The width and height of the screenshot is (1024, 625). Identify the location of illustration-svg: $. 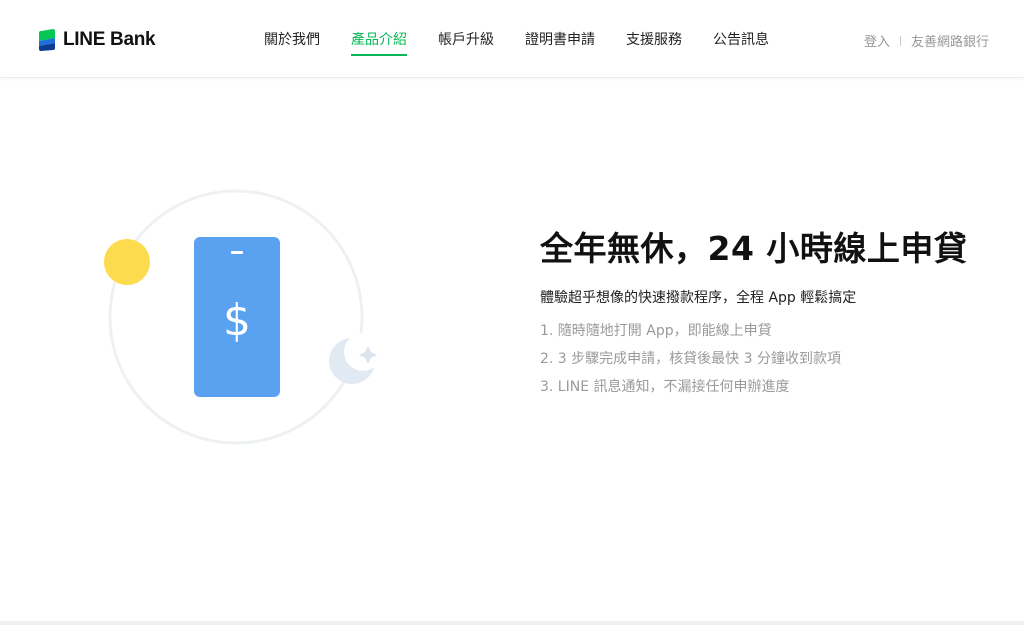
(243, 317).